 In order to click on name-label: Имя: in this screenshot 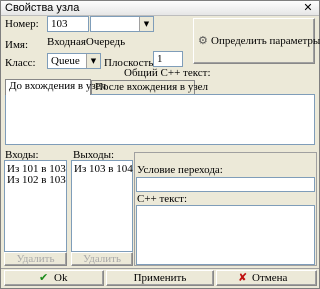, I will do `click(17, 45)`.